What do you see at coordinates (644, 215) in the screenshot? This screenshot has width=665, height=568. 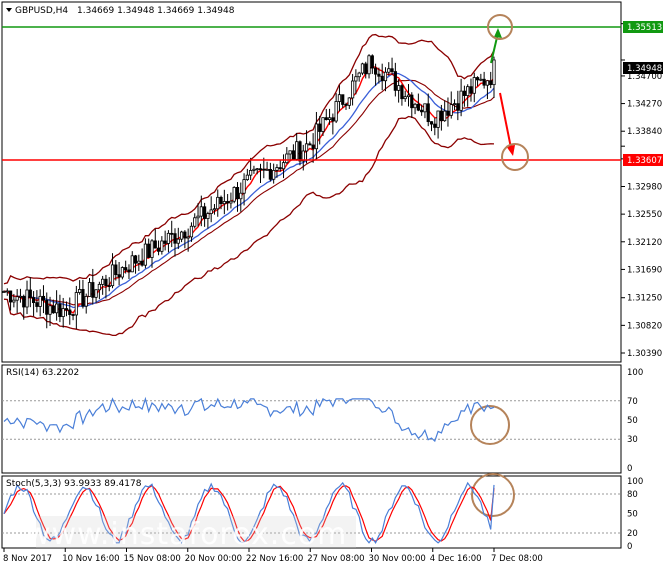 I see `price-tick-label: 1.32550` at bounding box center [644, 215].